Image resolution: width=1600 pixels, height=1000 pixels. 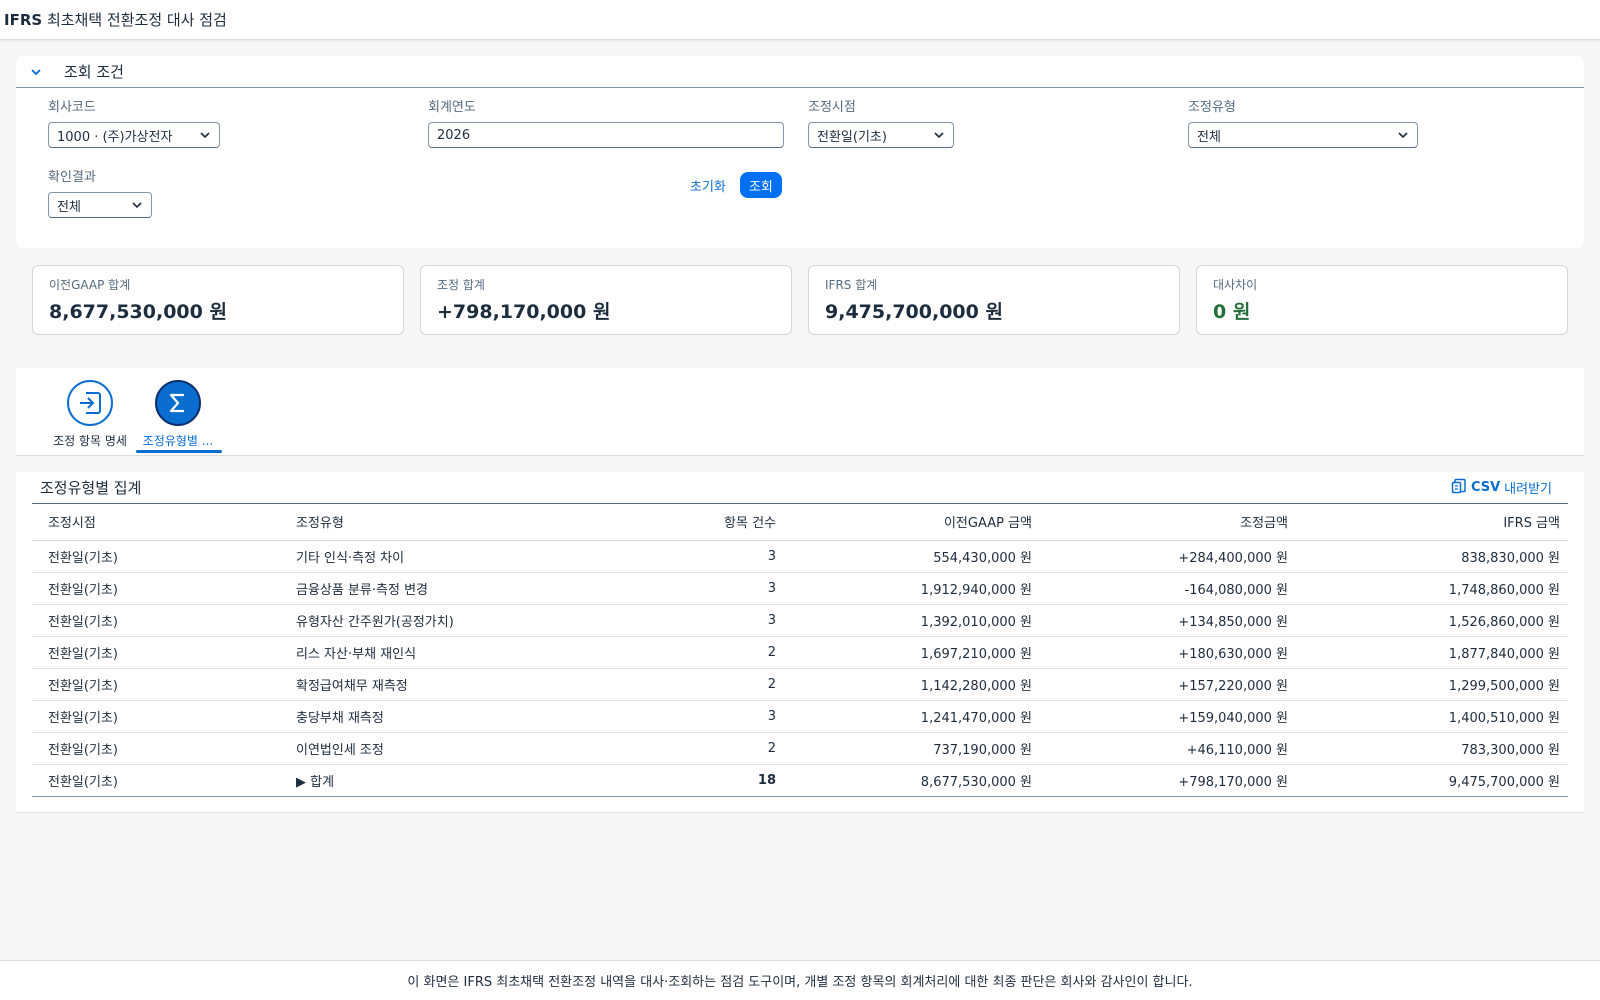 I want to click on cell-adjustment: +798,170,000 원, so click(x=1168, y=780).